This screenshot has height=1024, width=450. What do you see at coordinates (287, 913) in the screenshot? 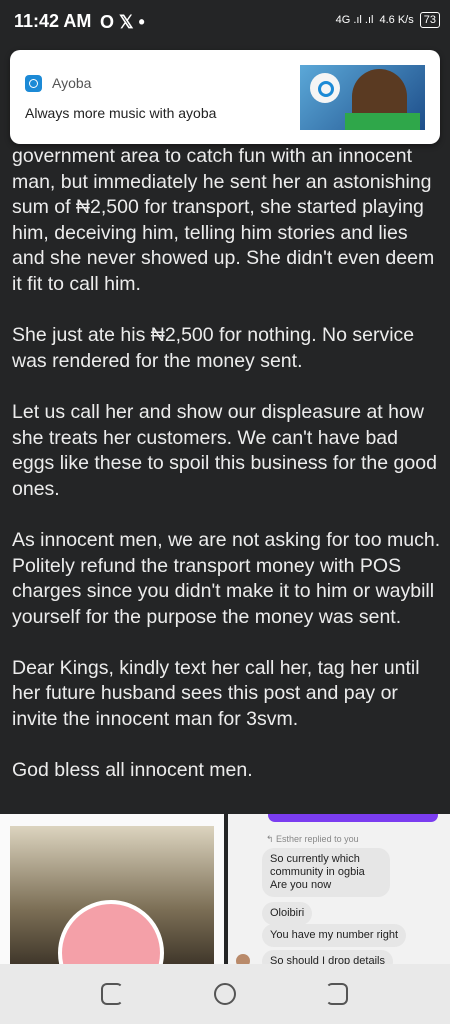
I see `chat-bubble: Oloibiri` at bounding box center [287, 913].